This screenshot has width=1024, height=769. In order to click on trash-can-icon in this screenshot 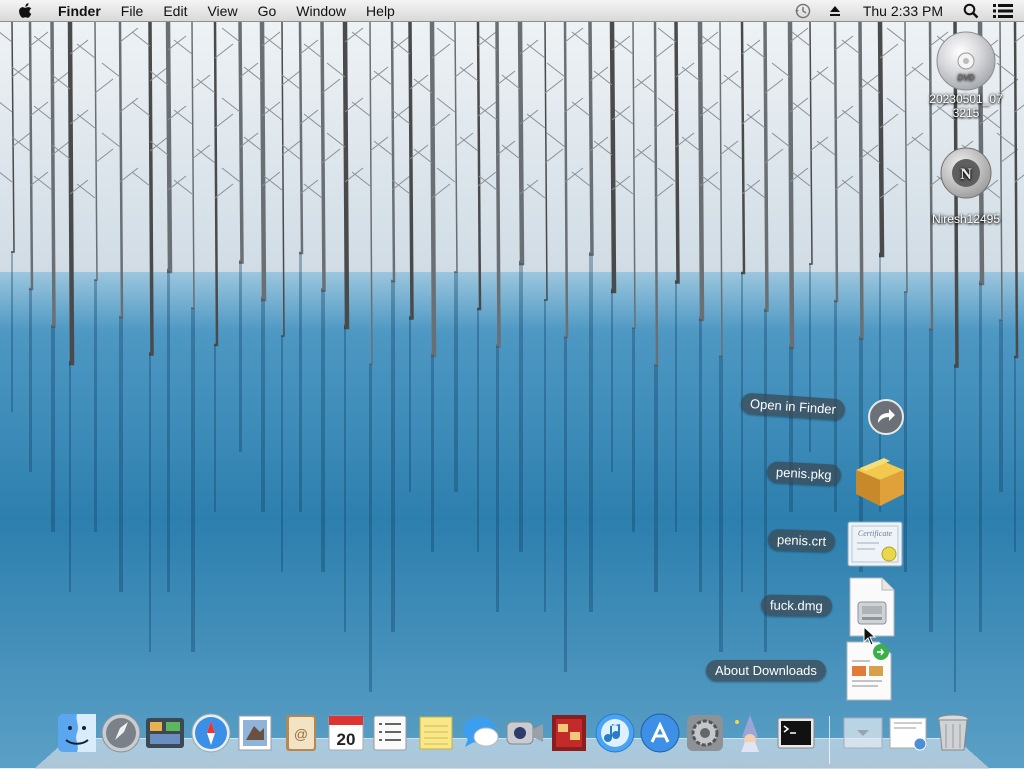, I will do `click(953, 732)`.